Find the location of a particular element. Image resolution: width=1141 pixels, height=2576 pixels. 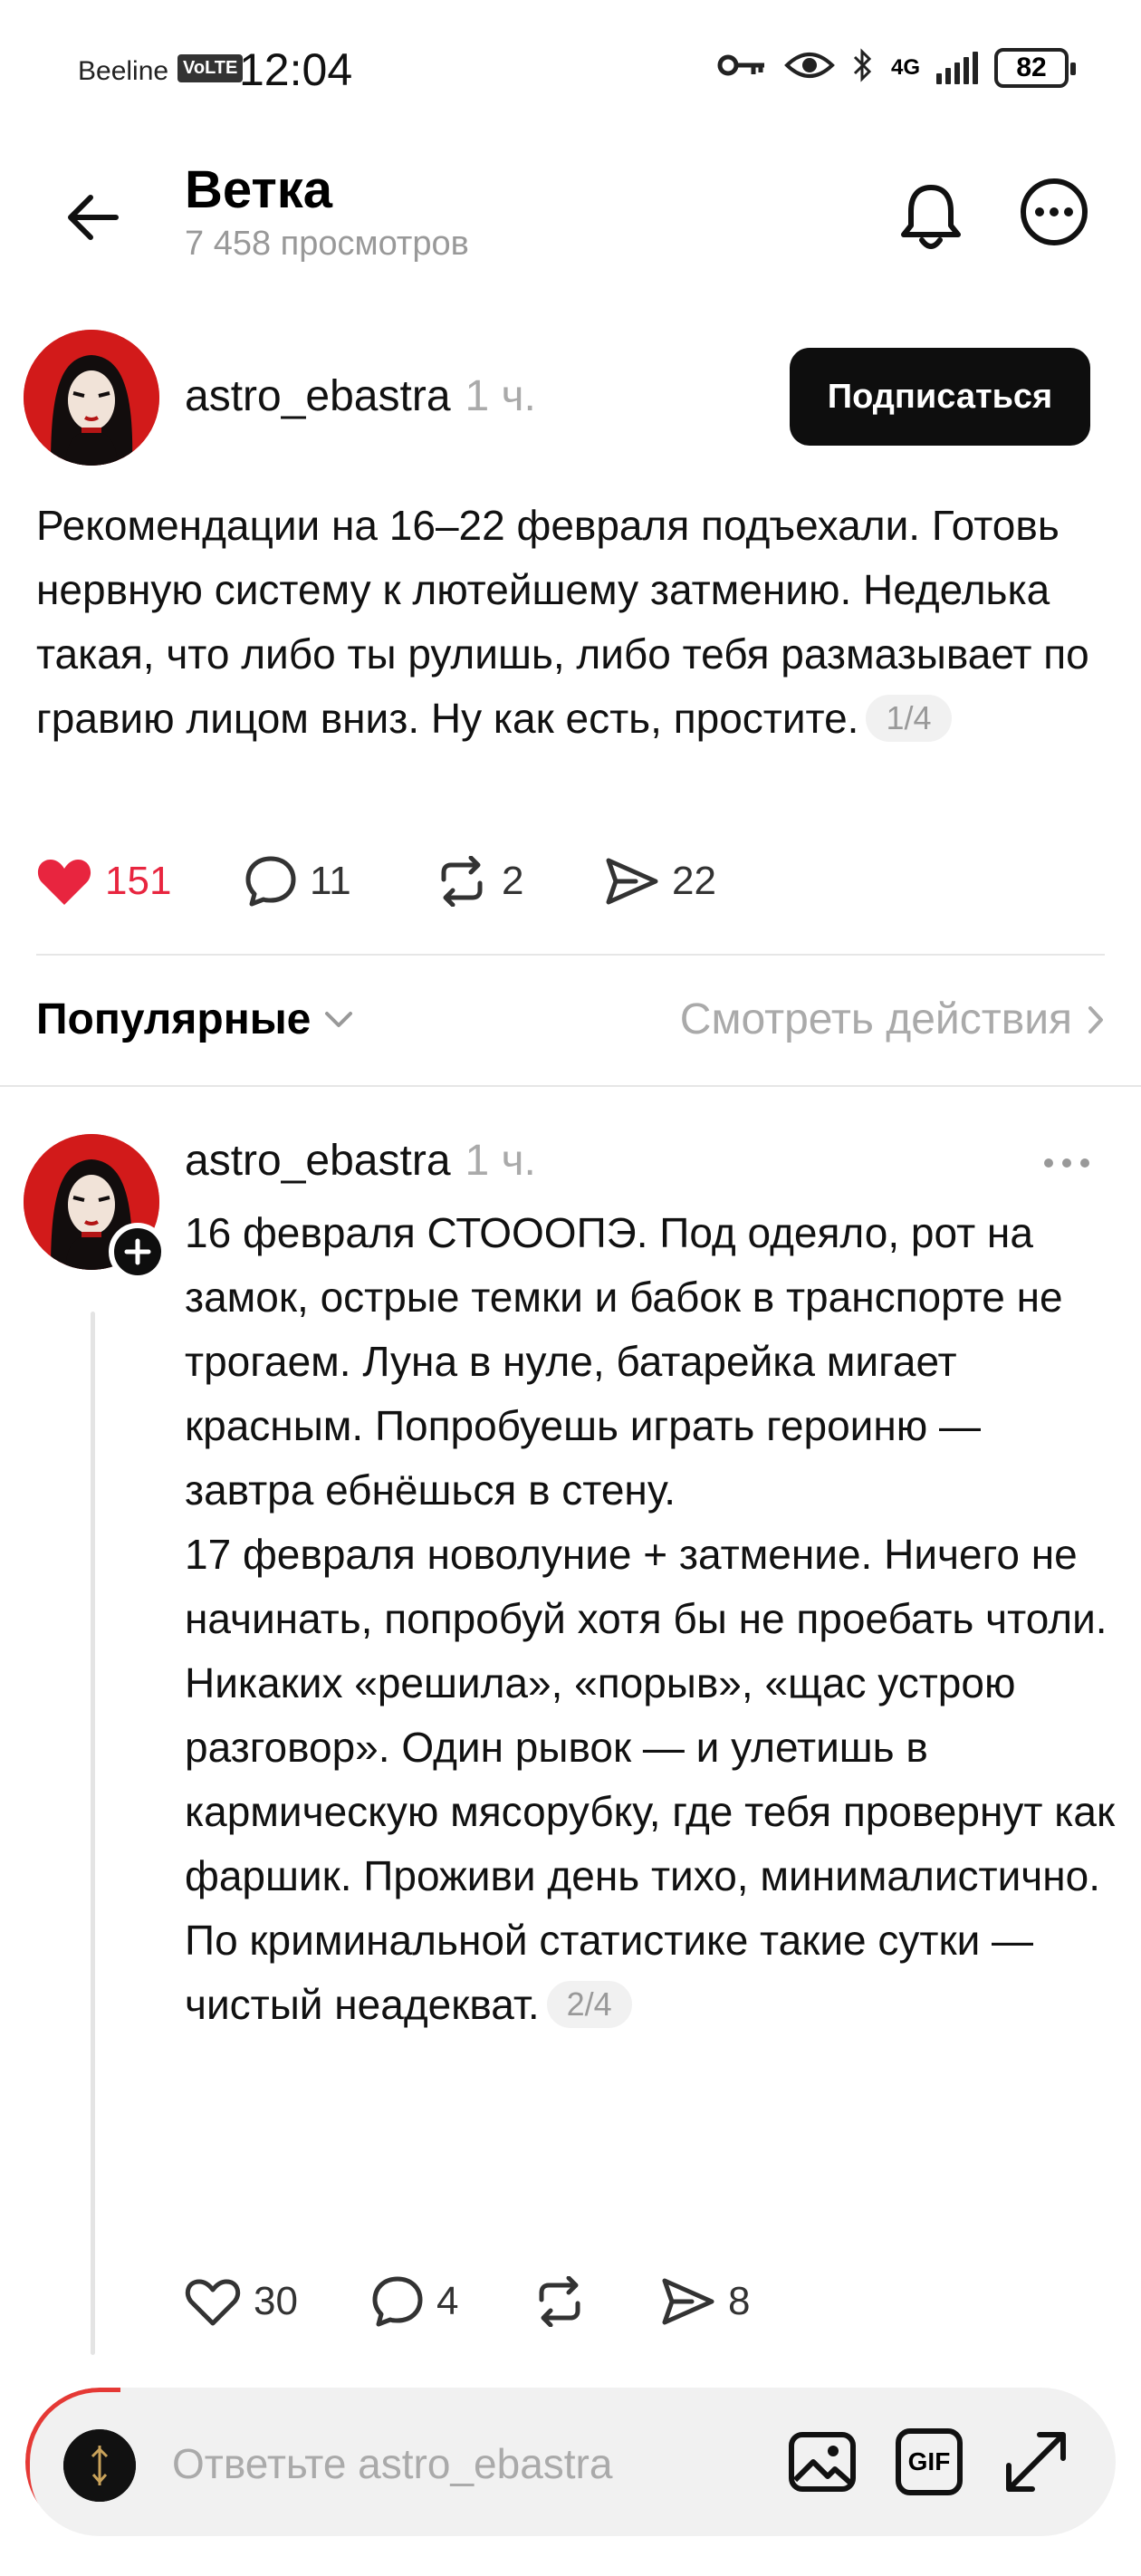

heart-icon is located at coordinates (213, 2301).